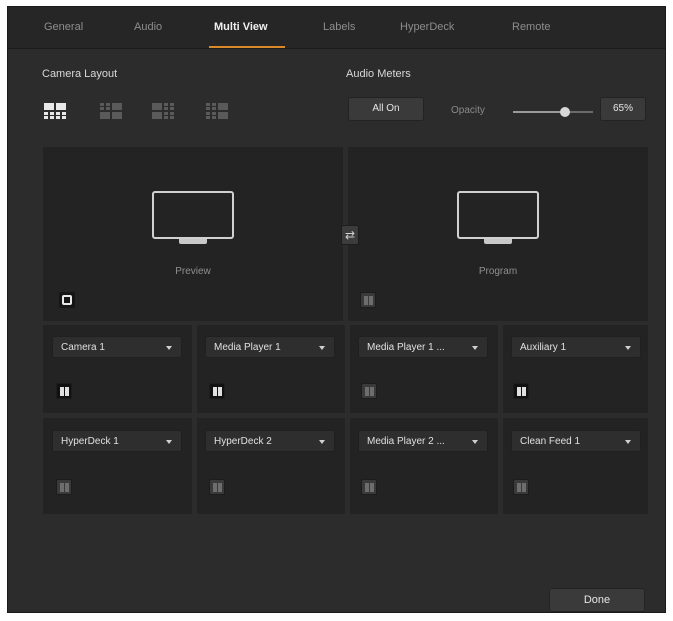  Describe the element at coordinates (241, 31) in the screenshot. I see `tab-multi-view: Multi View` at that location.